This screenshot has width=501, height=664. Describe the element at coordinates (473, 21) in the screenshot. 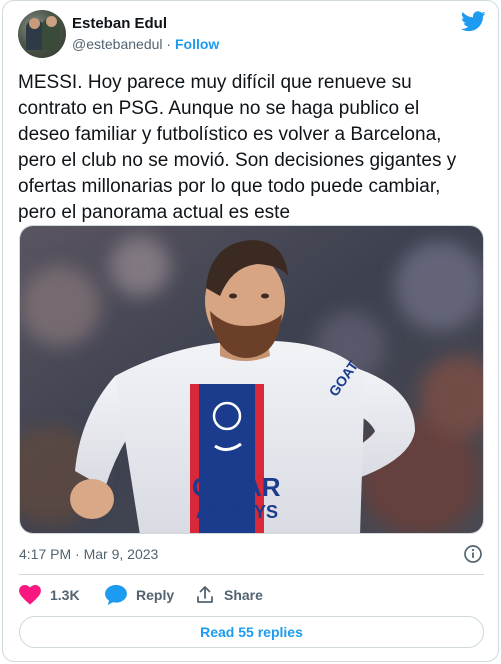

I see `twitter-bird-icon` at that location.